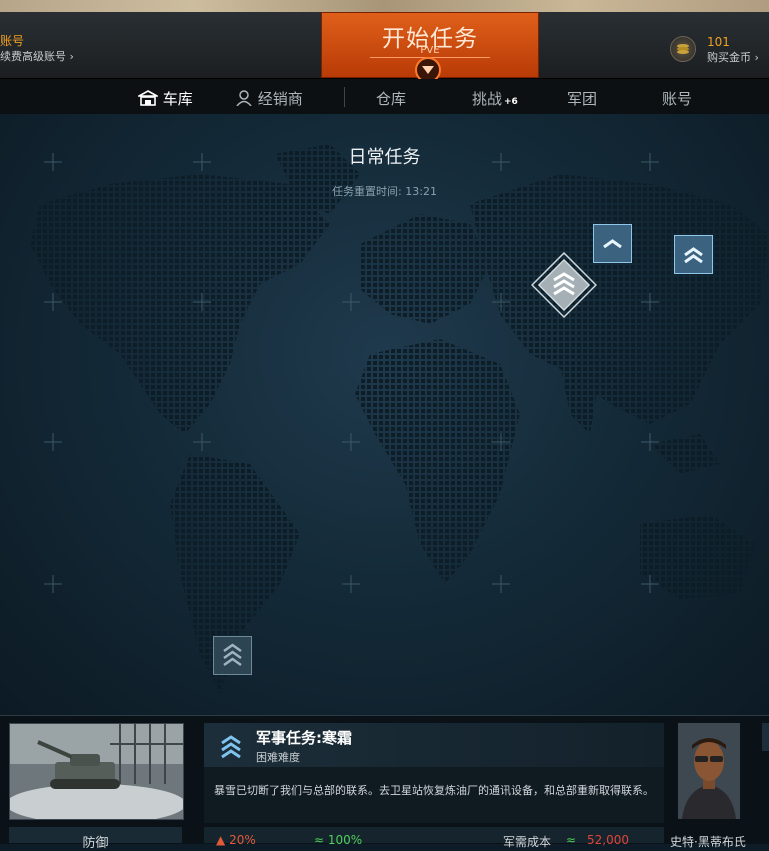 The image size is (769, 851). I want to click on mission-type: 防御, so click(95, 843).